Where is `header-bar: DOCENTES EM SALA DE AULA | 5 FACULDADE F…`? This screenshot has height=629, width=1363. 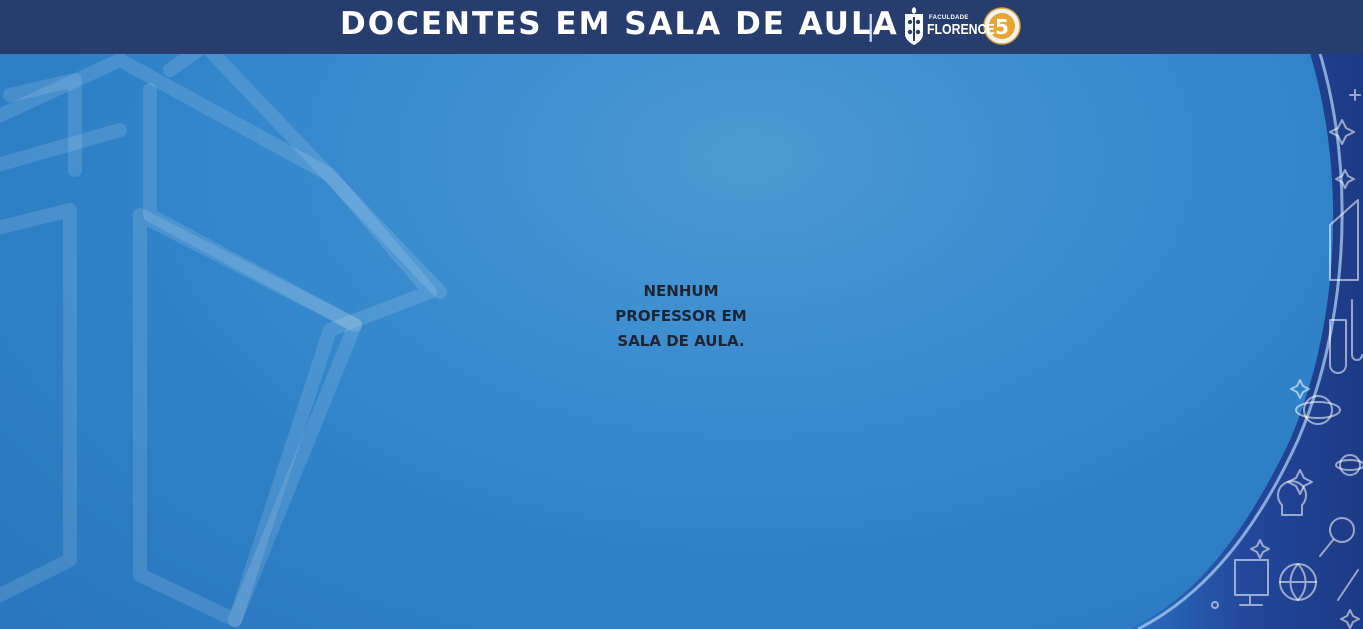
header-bar: DOCENTES EM SALA DE AULA | 5 FACULDADE F… is located at coordinates (681, 27).